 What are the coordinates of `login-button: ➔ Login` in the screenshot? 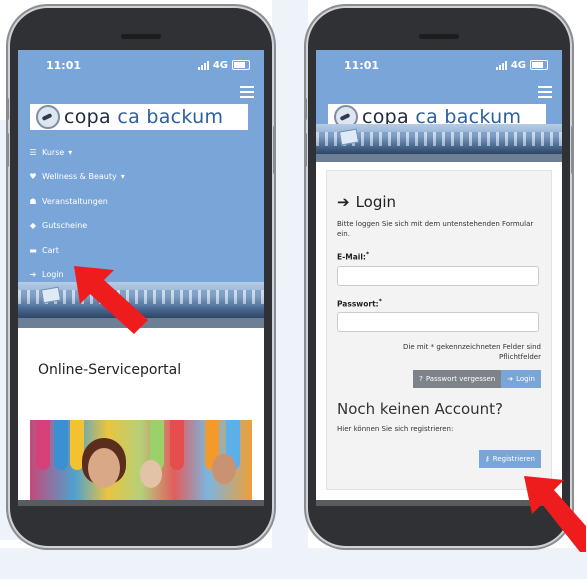 It's located at (521, 379).